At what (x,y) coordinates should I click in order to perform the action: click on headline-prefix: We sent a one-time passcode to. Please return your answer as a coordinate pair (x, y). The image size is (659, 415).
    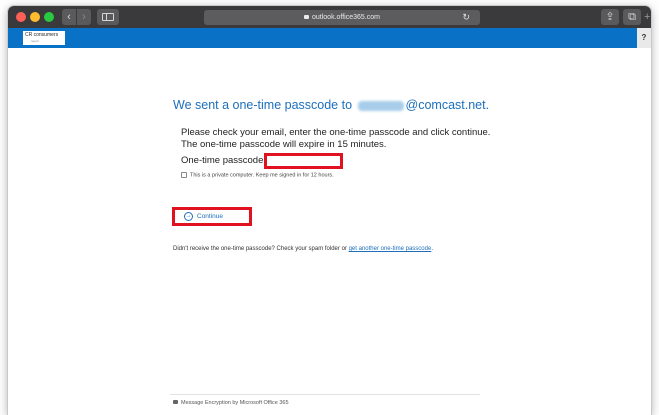
    Looking at the image, I should click on (263, 105).